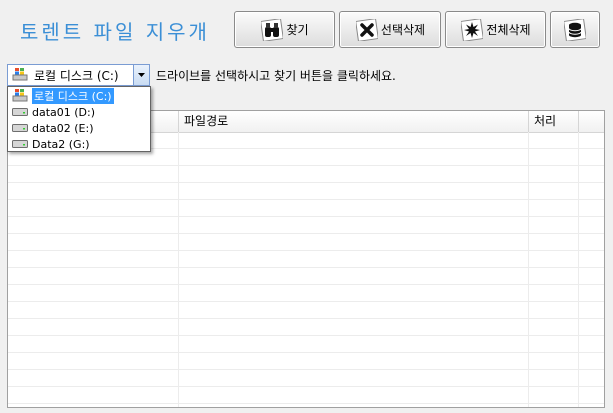 The image size is (613, 413). What do you see at coordinates (141, 75) in the screenshot?
I see `chevron-down-icon` at bounding box center [141, 75].